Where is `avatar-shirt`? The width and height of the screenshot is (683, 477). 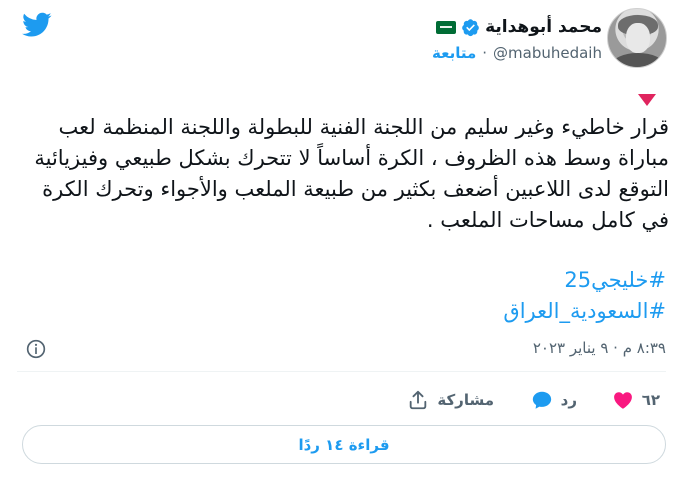 avatar-shirt is located at coordinates (638, 60).